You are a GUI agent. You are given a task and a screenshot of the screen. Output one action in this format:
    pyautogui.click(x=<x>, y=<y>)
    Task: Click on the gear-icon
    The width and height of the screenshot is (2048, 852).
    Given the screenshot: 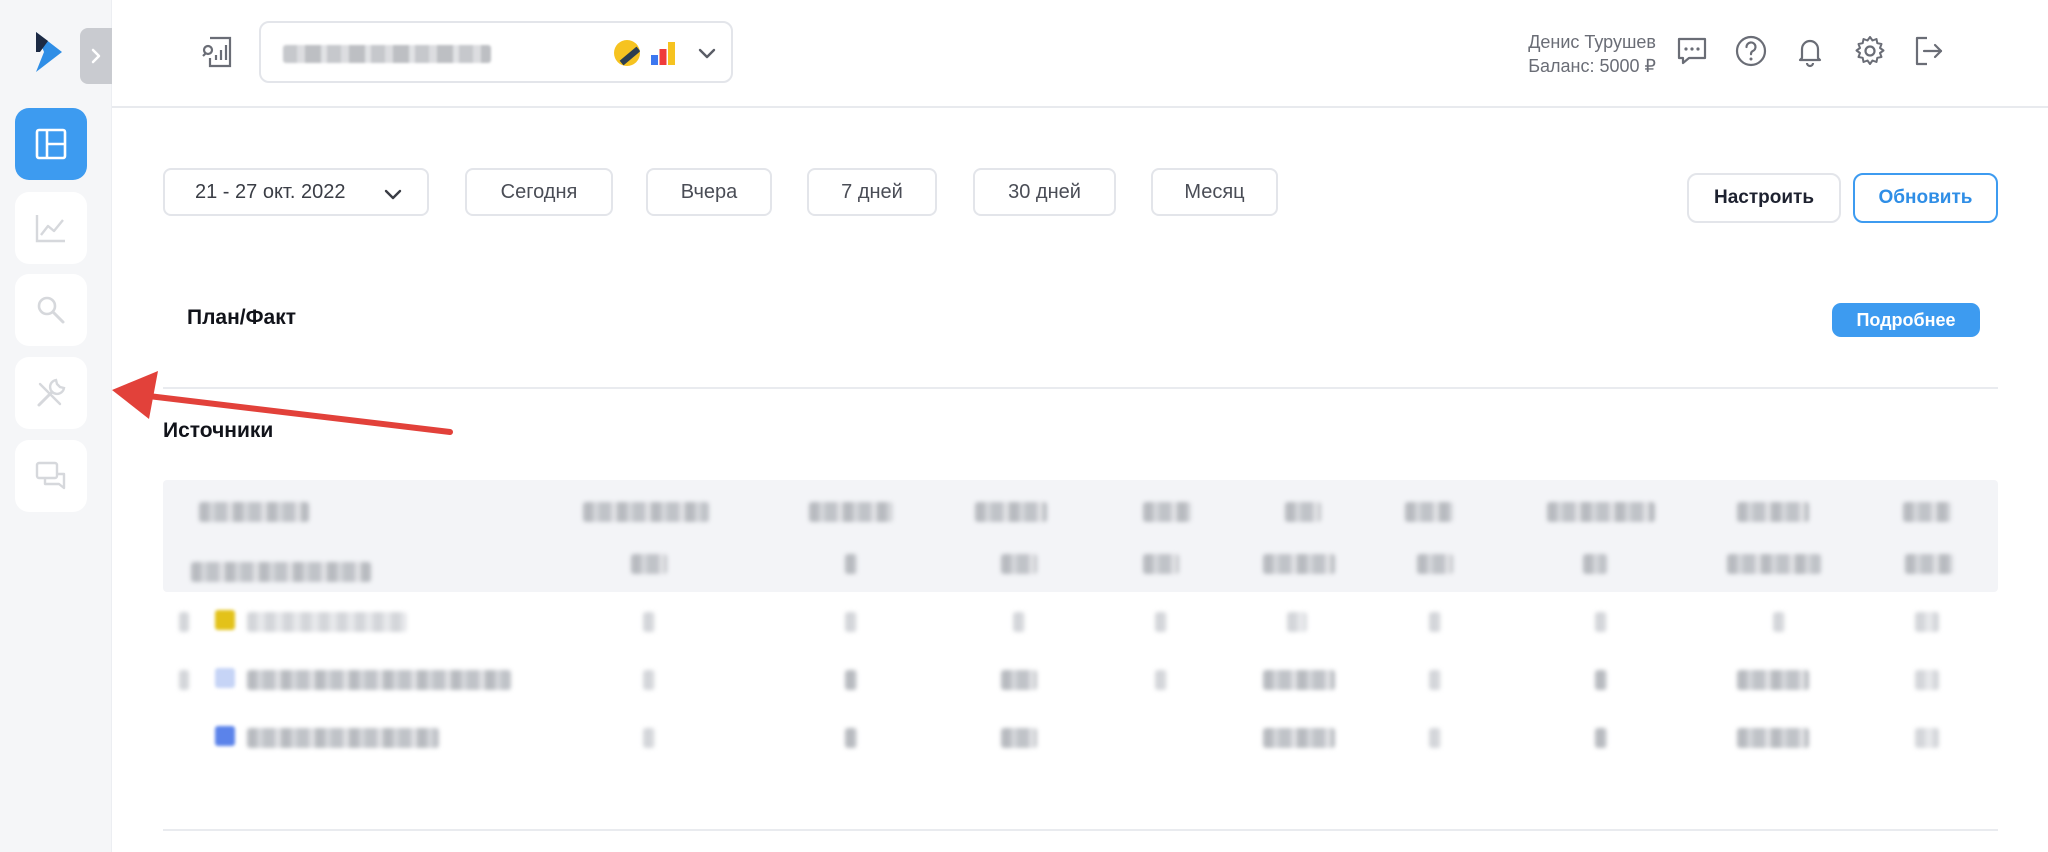 What is the action you would take?
    pyautogui.click(x=1870, y=51)
    